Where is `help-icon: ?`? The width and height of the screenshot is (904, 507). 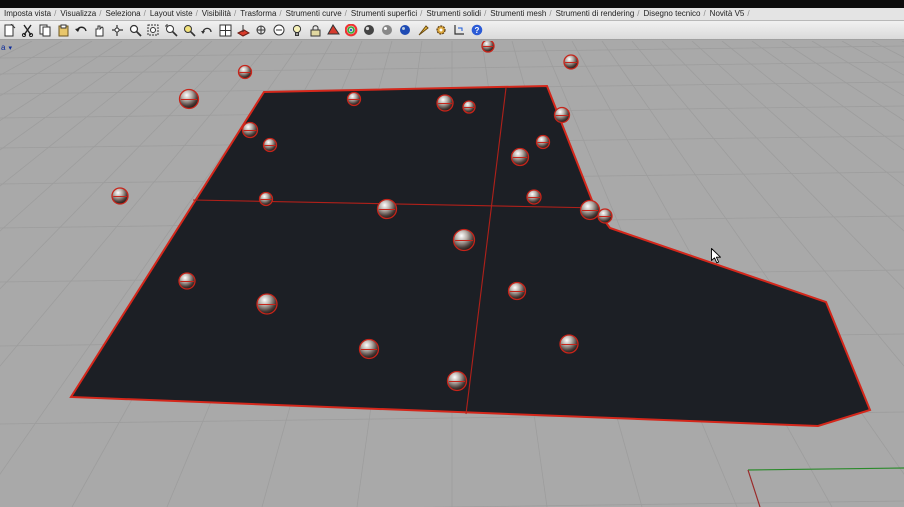
help-icon: ? is located at coordinates (477, 29).